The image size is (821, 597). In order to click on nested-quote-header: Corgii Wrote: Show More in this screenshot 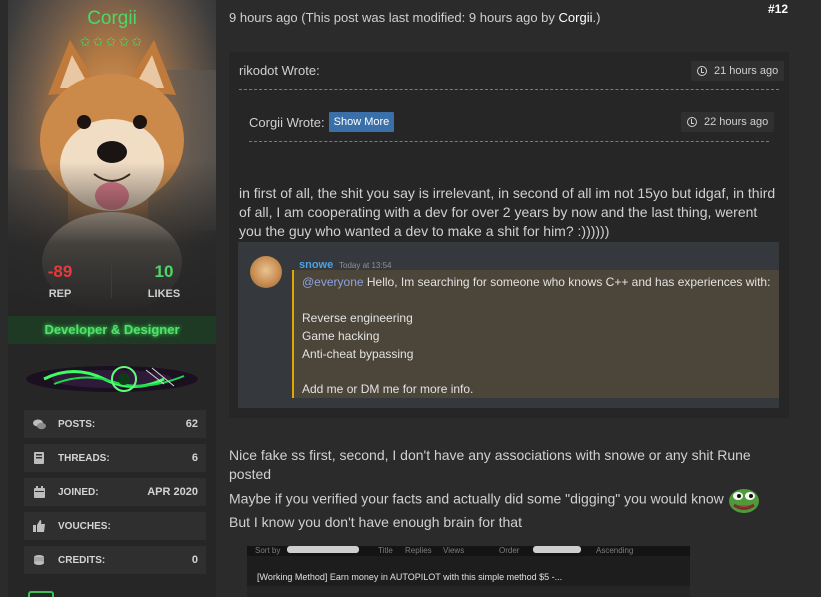, I will do `click(322, 122)`.